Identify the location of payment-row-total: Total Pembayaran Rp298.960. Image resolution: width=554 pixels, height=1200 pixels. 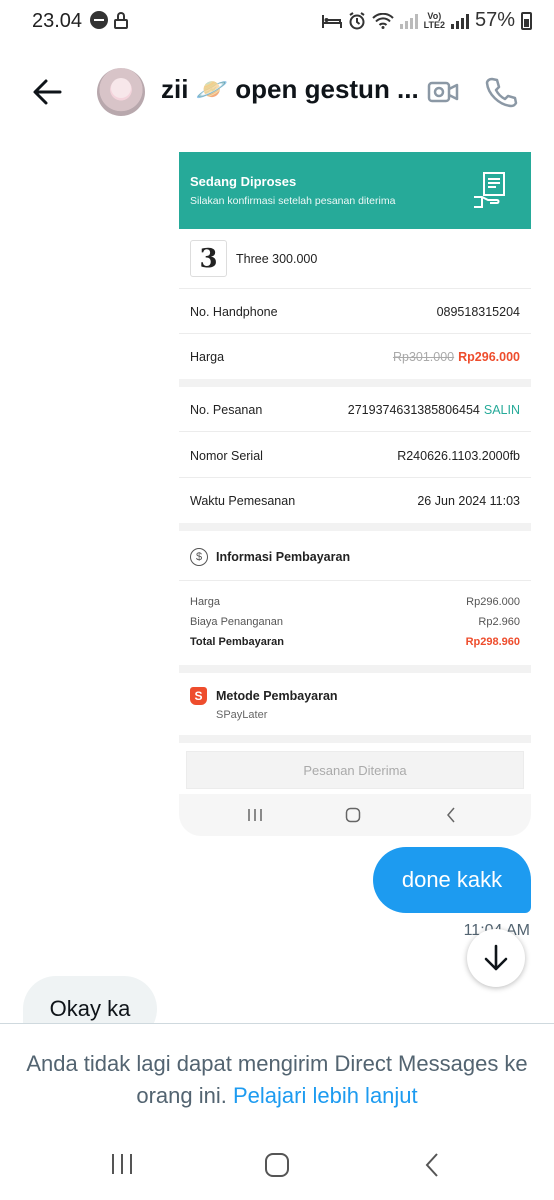
(355, 642).